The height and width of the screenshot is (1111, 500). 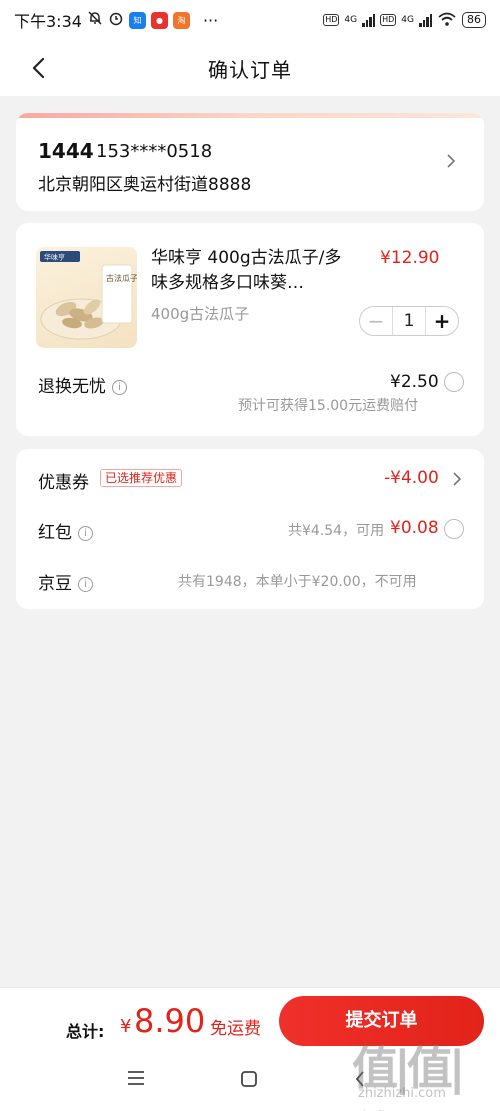 I want to click on more-icon: ···, so click(x=210, y=20).